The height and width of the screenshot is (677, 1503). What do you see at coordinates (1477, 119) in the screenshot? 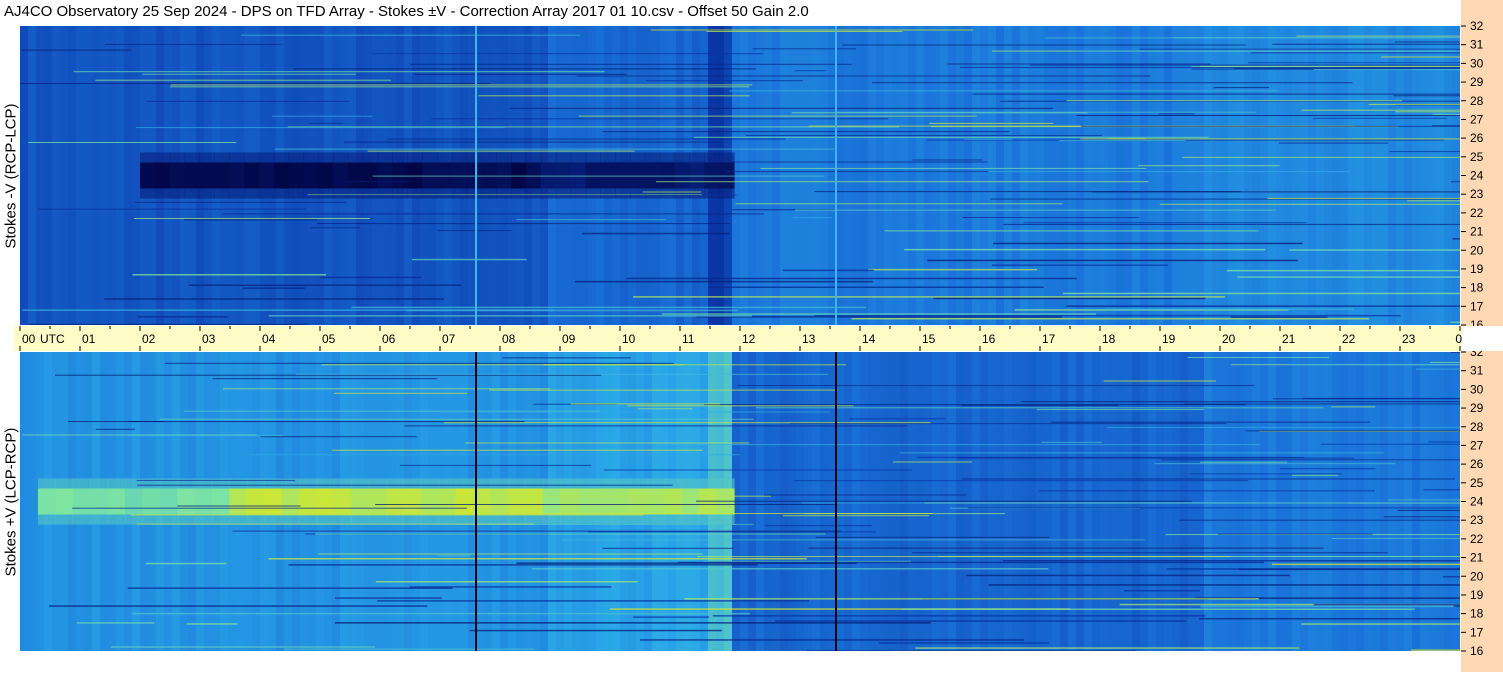
I see `frequency-tick-label: 27` at bounding box center [1477, 119].